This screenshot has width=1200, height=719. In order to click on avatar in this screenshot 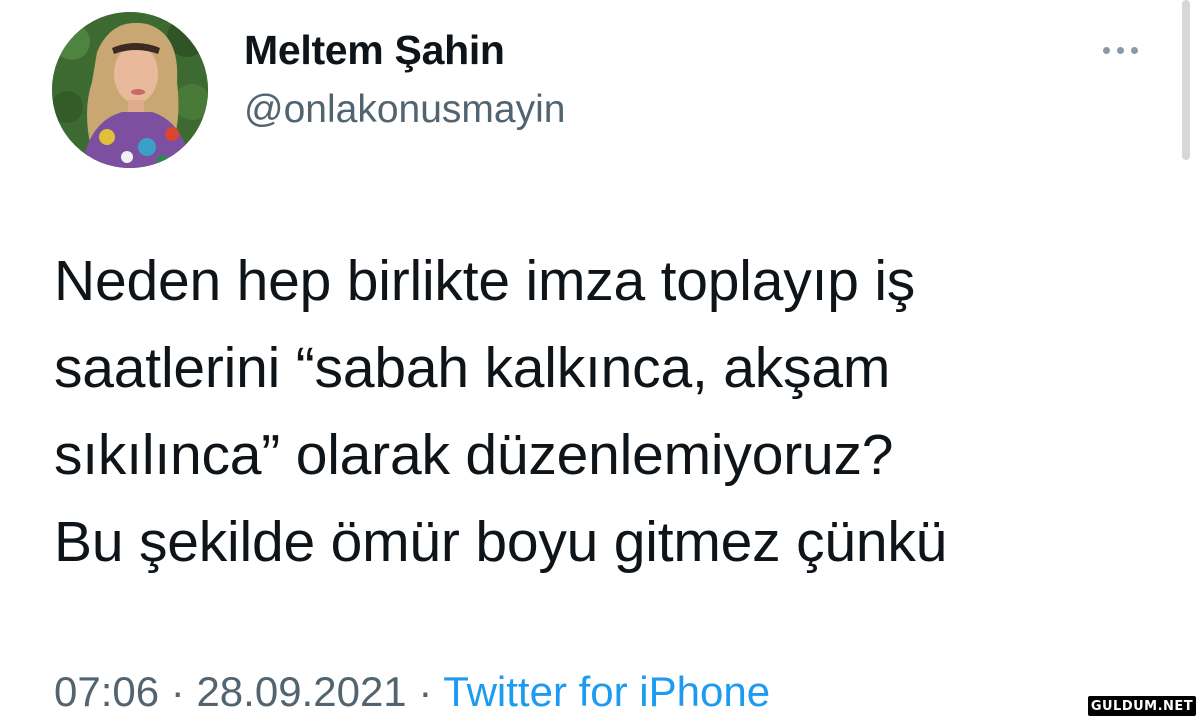, I will do `click(130, 90)`.